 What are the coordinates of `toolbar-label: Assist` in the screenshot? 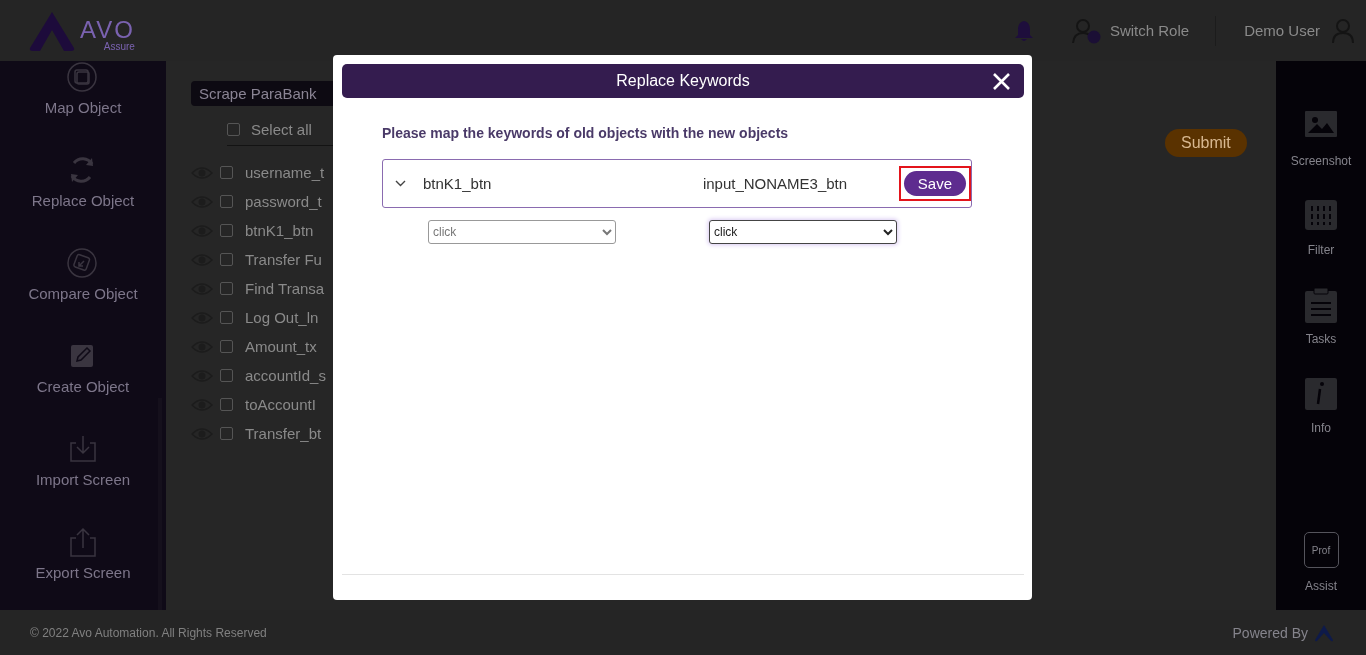 It's located at (1321, 586).